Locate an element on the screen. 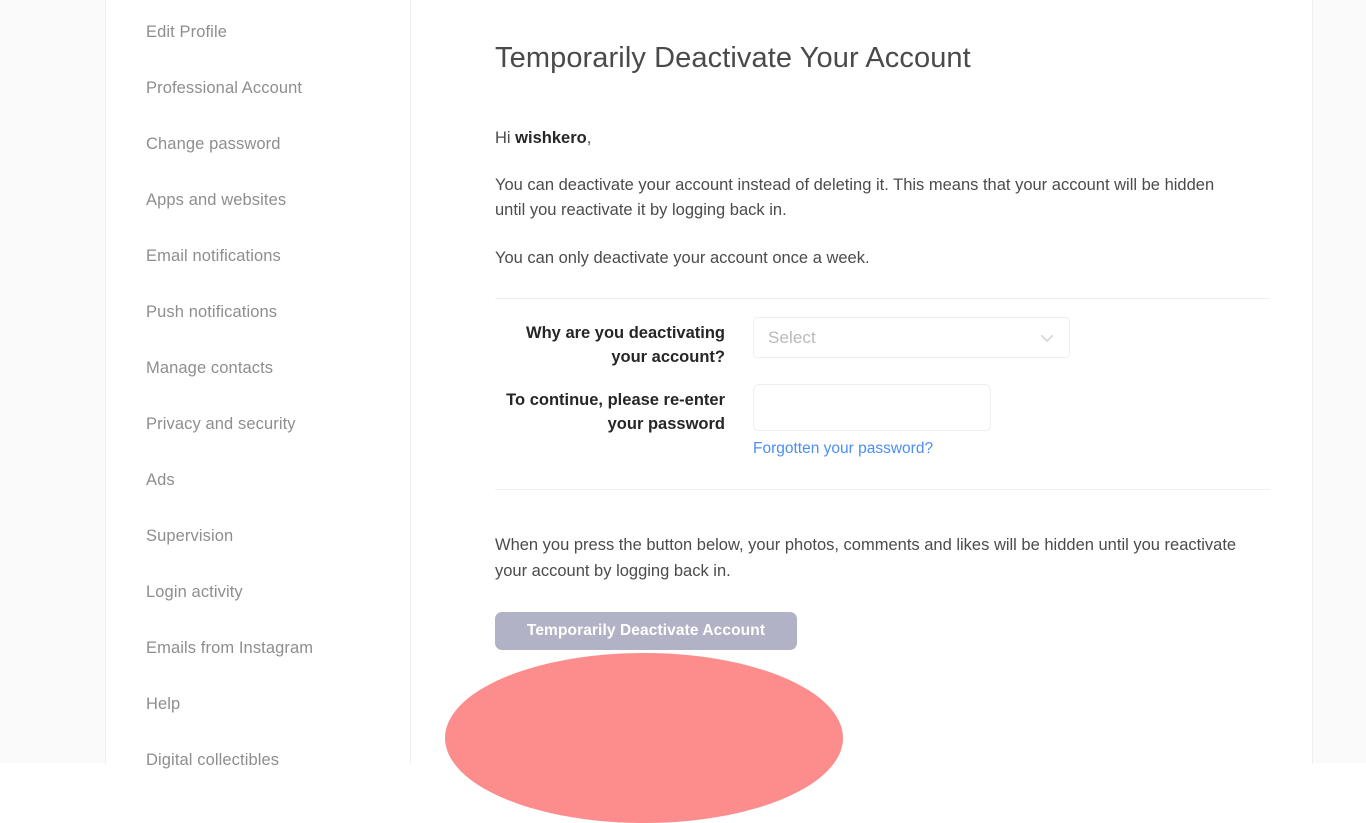  deactivate-button-wrap: Temporarily Deactivate Account is located at coordinates (882, 617).